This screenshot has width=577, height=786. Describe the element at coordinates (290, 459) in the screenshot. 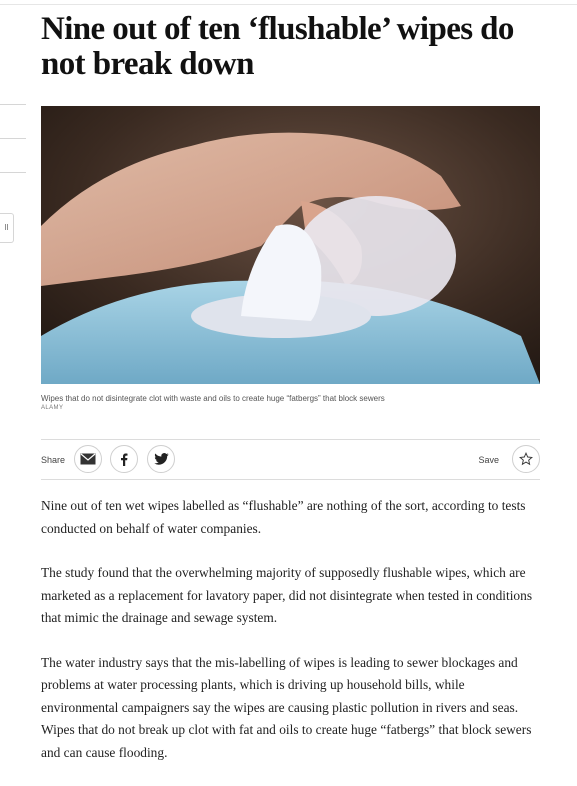

I see `share-bar: Share Save` at that location.